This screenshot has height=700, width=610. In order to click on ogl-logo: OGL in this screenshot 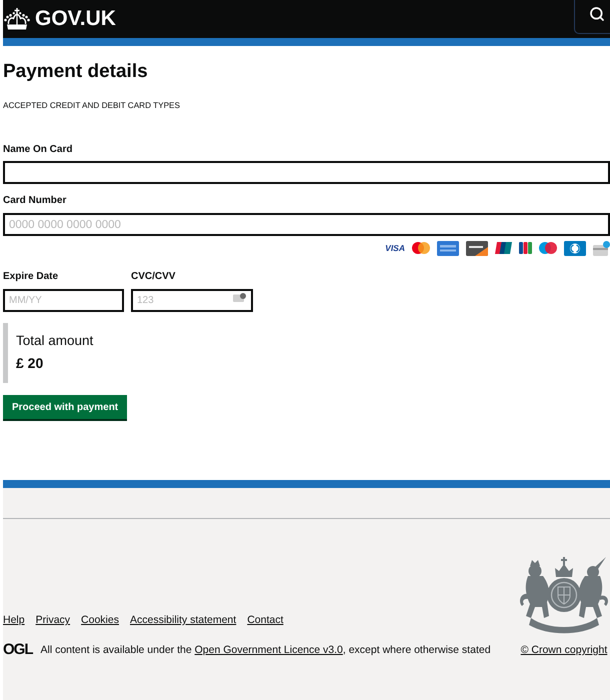, I will do `click(17, 650)`.